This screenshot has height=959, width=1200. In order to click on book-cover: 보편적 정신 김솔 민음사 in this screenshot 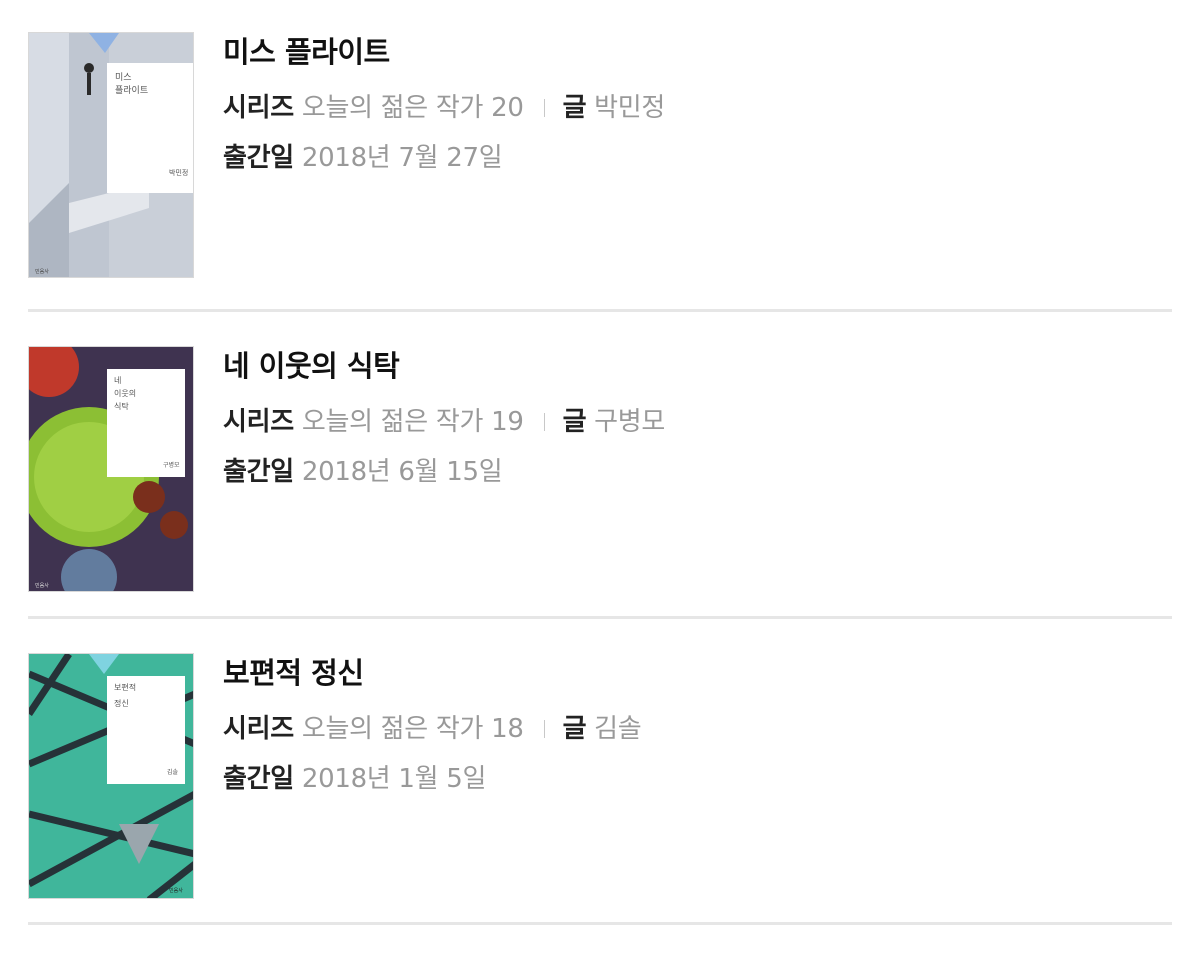, I will do `click(111, 776)`.